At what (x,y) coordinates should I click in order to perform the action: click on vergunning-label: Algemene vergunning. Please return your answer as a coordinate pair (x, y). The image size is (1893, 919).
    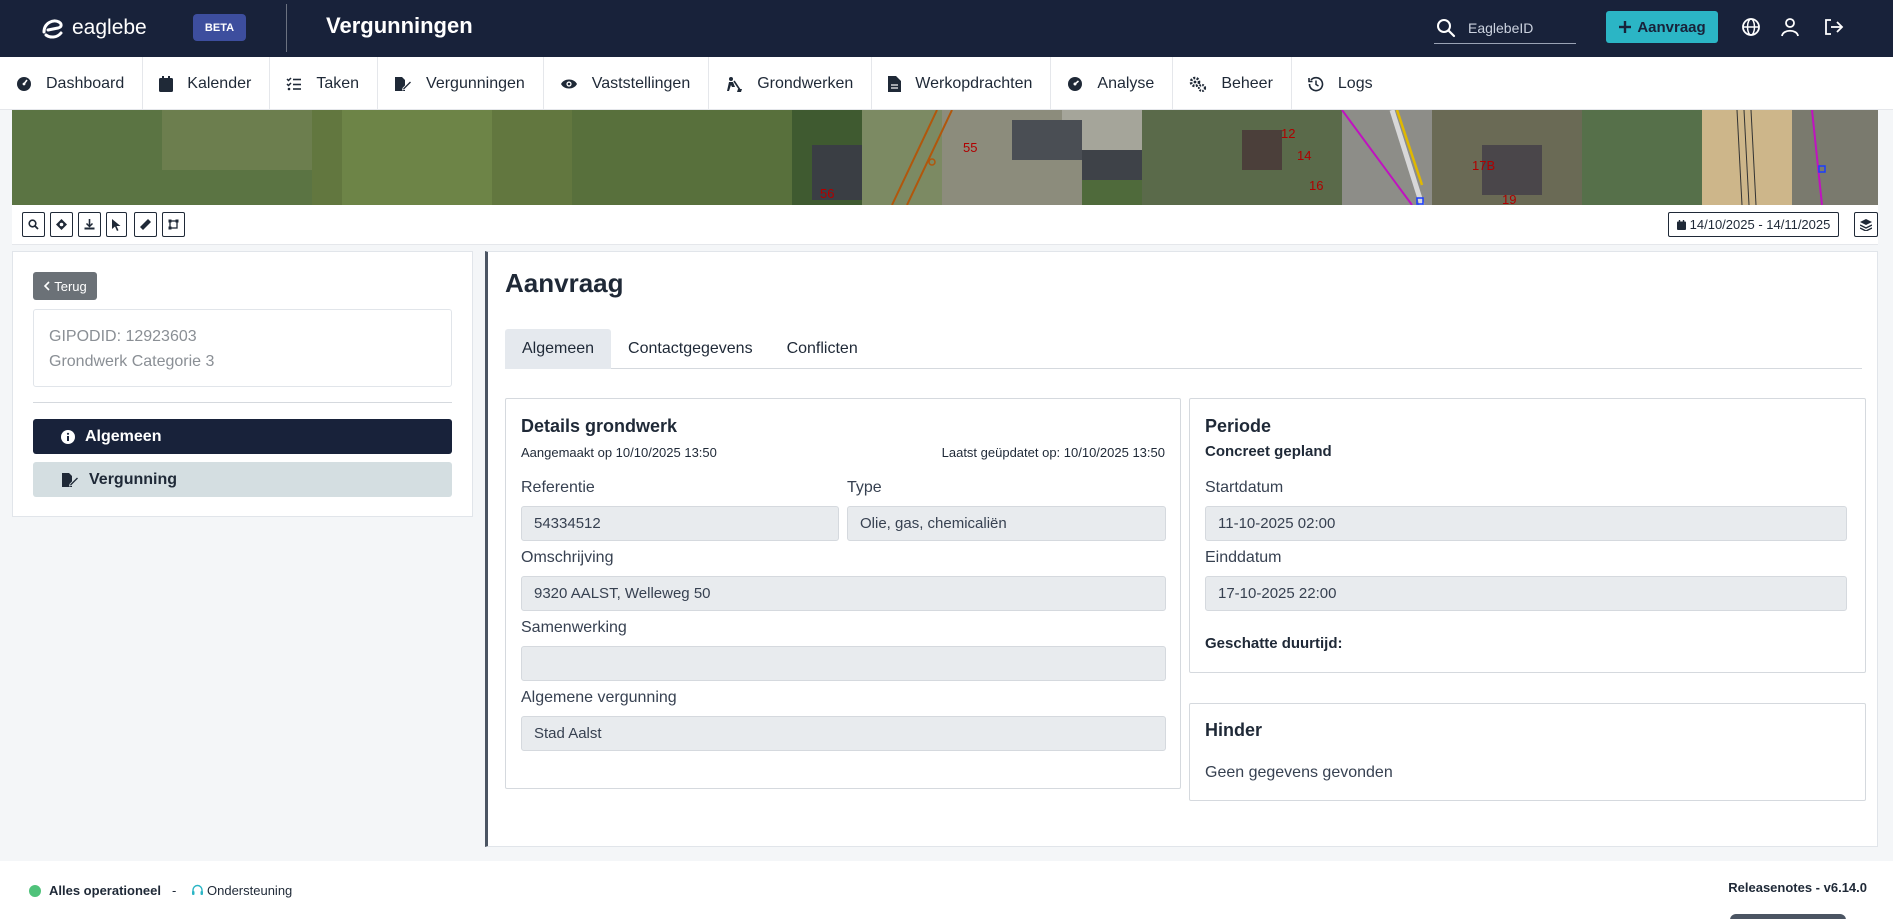
    Looking at the image, I should click on (599, 697).